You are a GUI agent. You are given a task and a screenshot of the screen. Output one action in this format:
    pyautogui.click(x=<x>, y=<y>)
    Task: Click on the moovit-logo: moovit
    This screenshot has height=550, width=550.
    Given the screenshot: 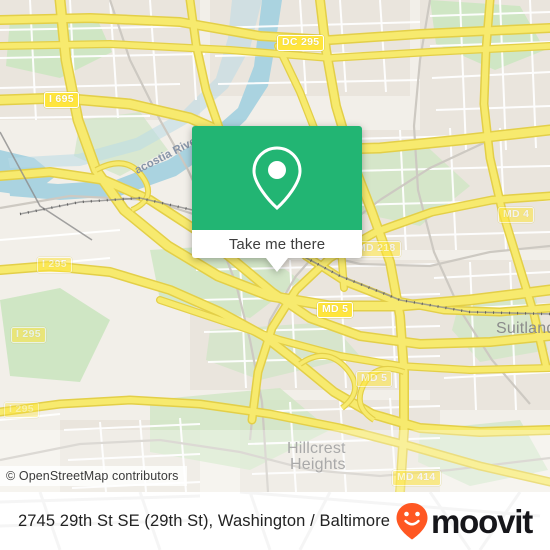 What is the action you would take?
    pyautogui.click(x=464, y=521)
    